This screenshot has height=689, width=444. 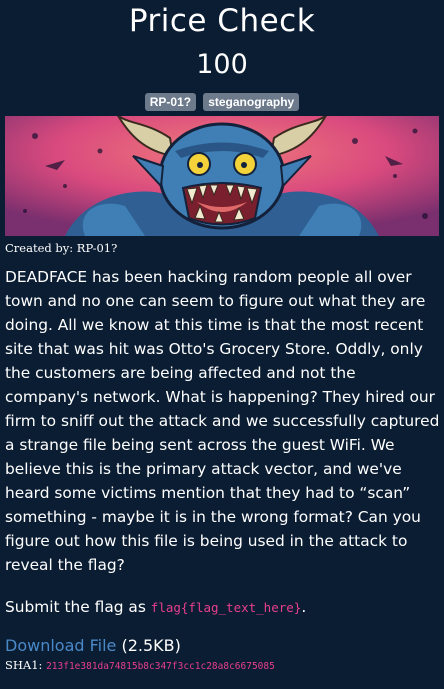 I want to click on sha1-hash: 213f1e381da74815b8c347f3cc1c28a8c6675085, so click(x=160, y=666).